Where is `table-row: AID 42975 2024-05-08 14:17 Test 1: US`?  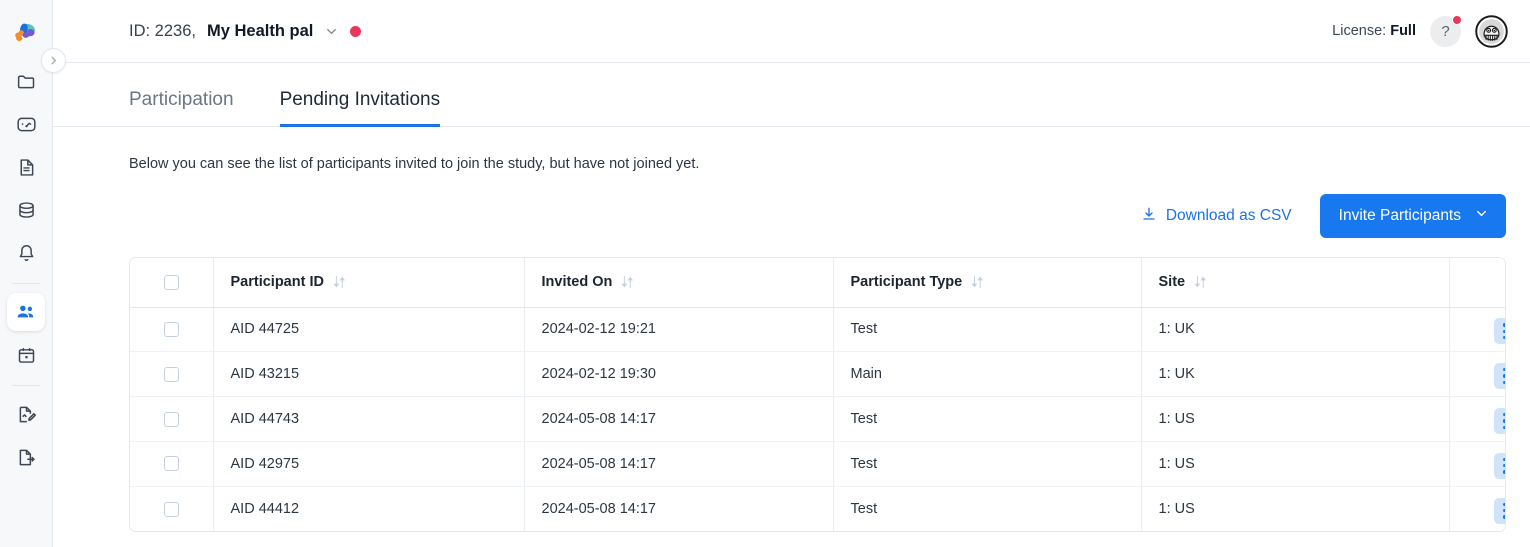 table-row: AID 42975 2024-05-08 14:17 Test 1: US is located at coordinates (817, 464).